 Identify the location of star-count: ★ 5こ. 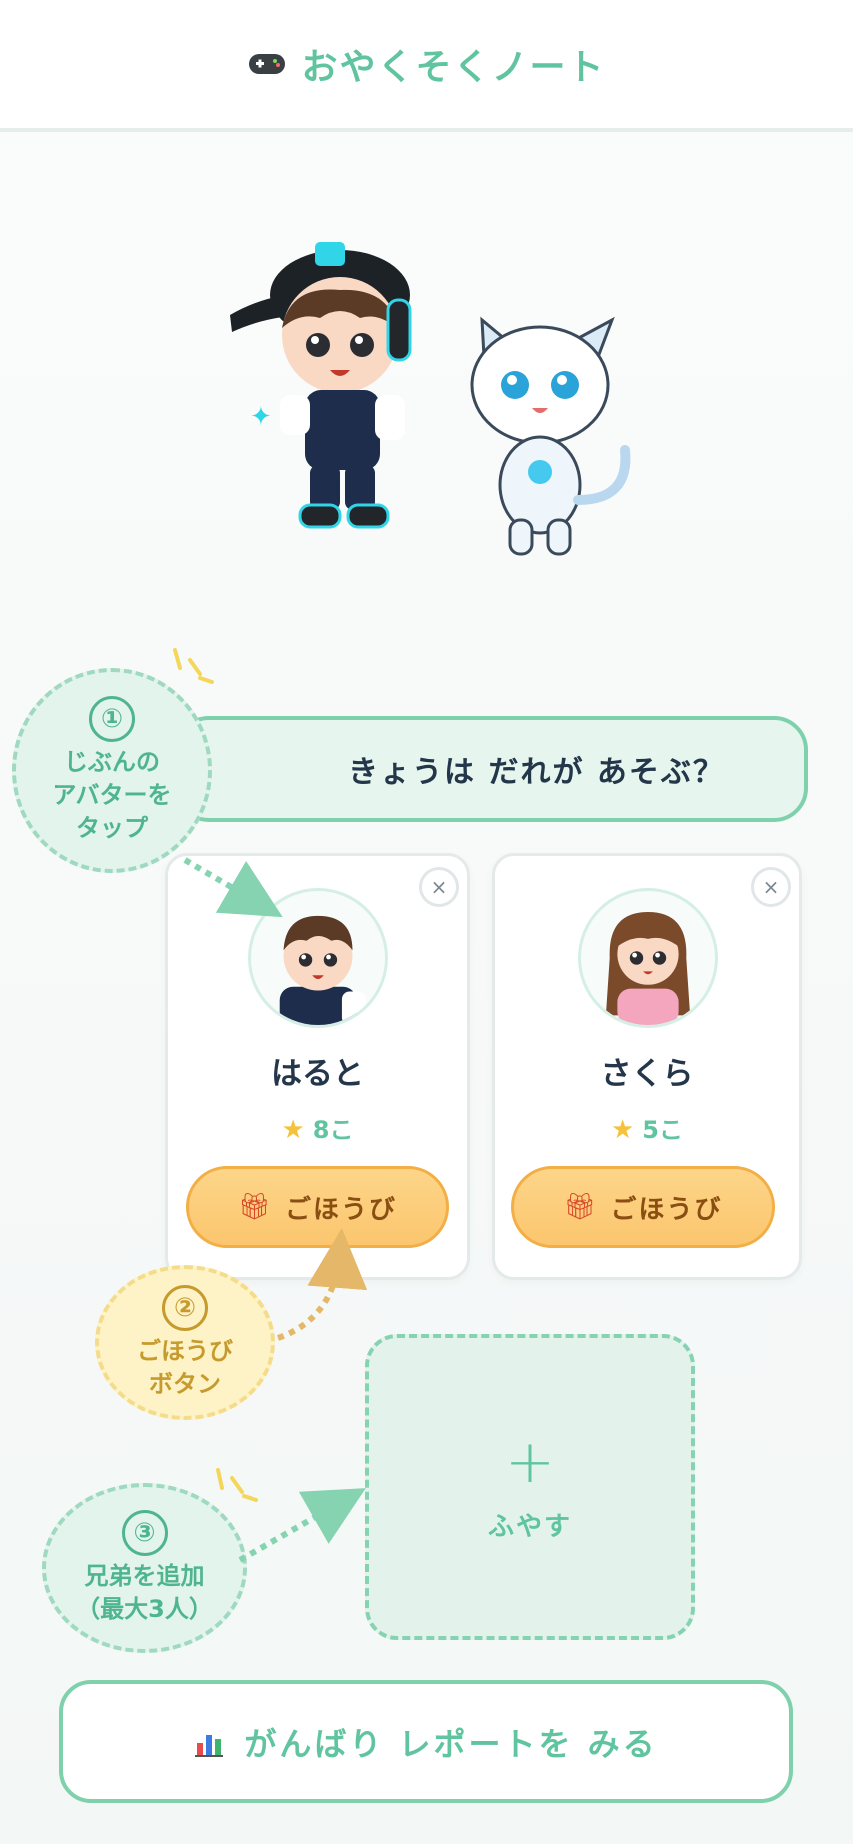
(647, 1127).